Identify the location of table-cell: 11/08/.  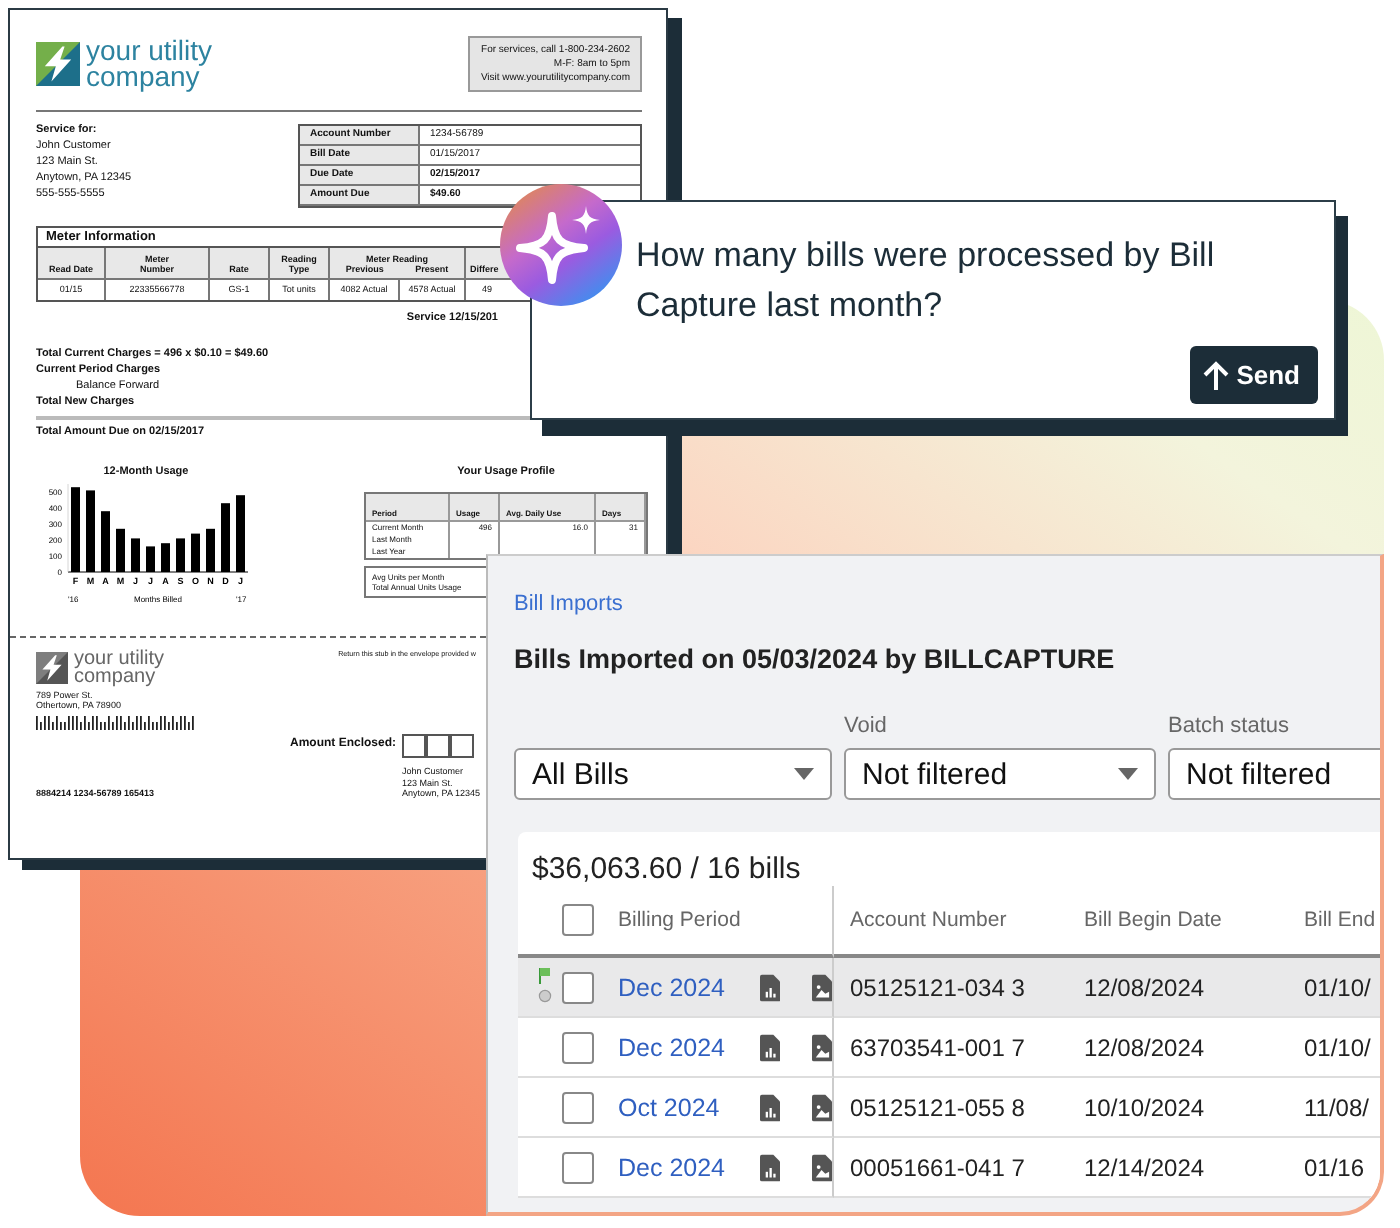
(1336, 1107).